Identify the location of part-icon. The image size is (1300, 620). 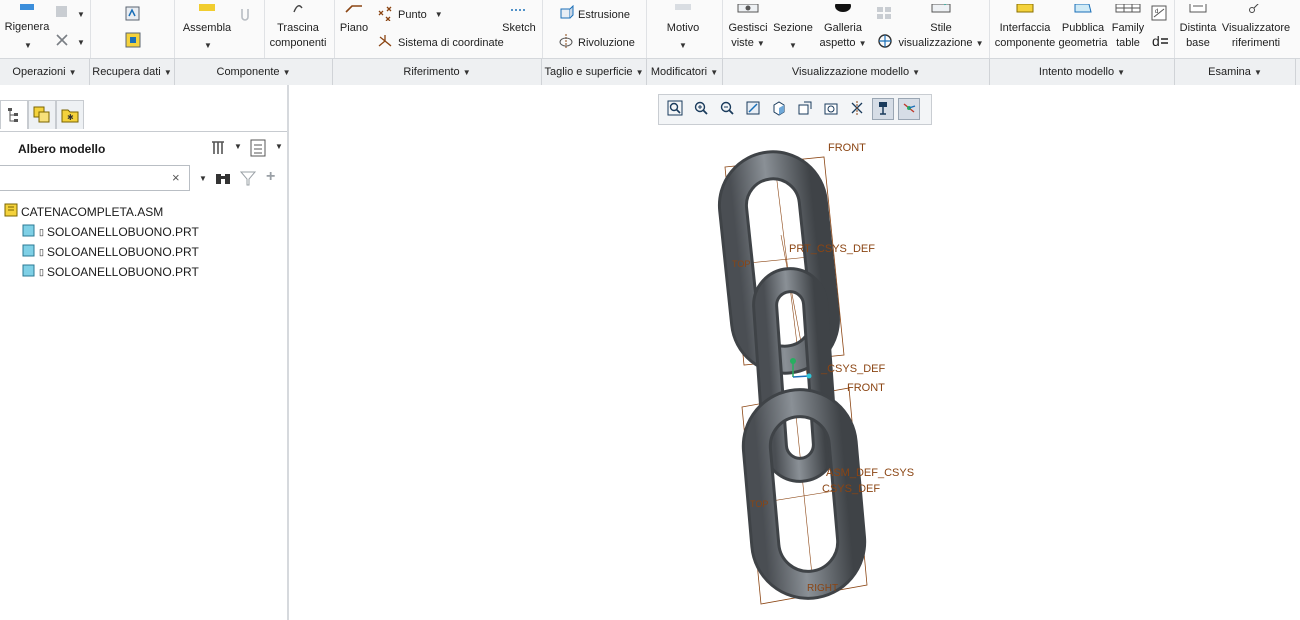
(29, 233).